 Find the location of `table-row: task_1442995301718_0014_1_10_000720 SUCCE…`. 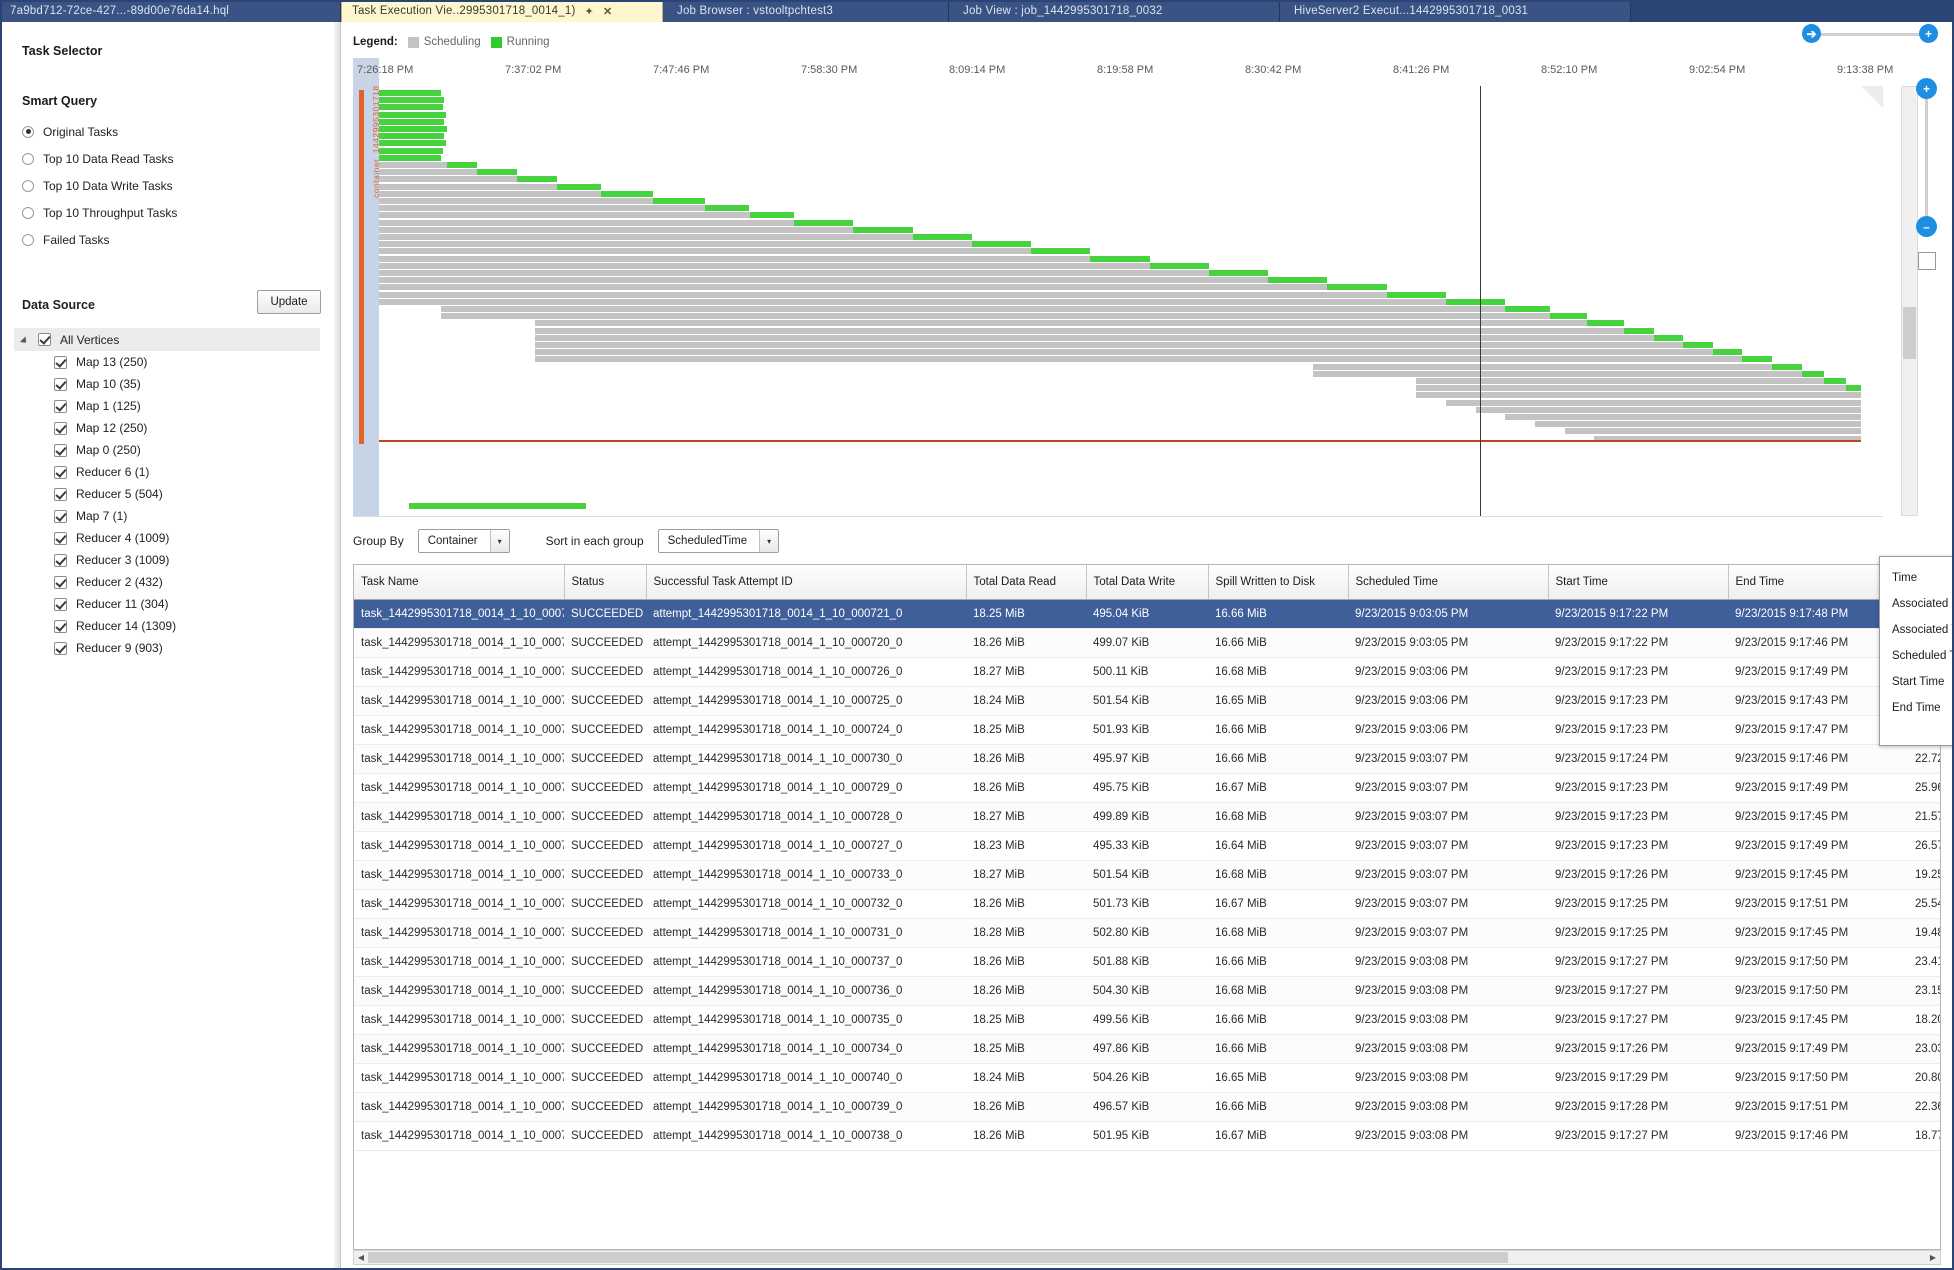

table-row: task_1442995301718_0014_1_10_000720 SUCCE… is located at coordinates (1147, 643).